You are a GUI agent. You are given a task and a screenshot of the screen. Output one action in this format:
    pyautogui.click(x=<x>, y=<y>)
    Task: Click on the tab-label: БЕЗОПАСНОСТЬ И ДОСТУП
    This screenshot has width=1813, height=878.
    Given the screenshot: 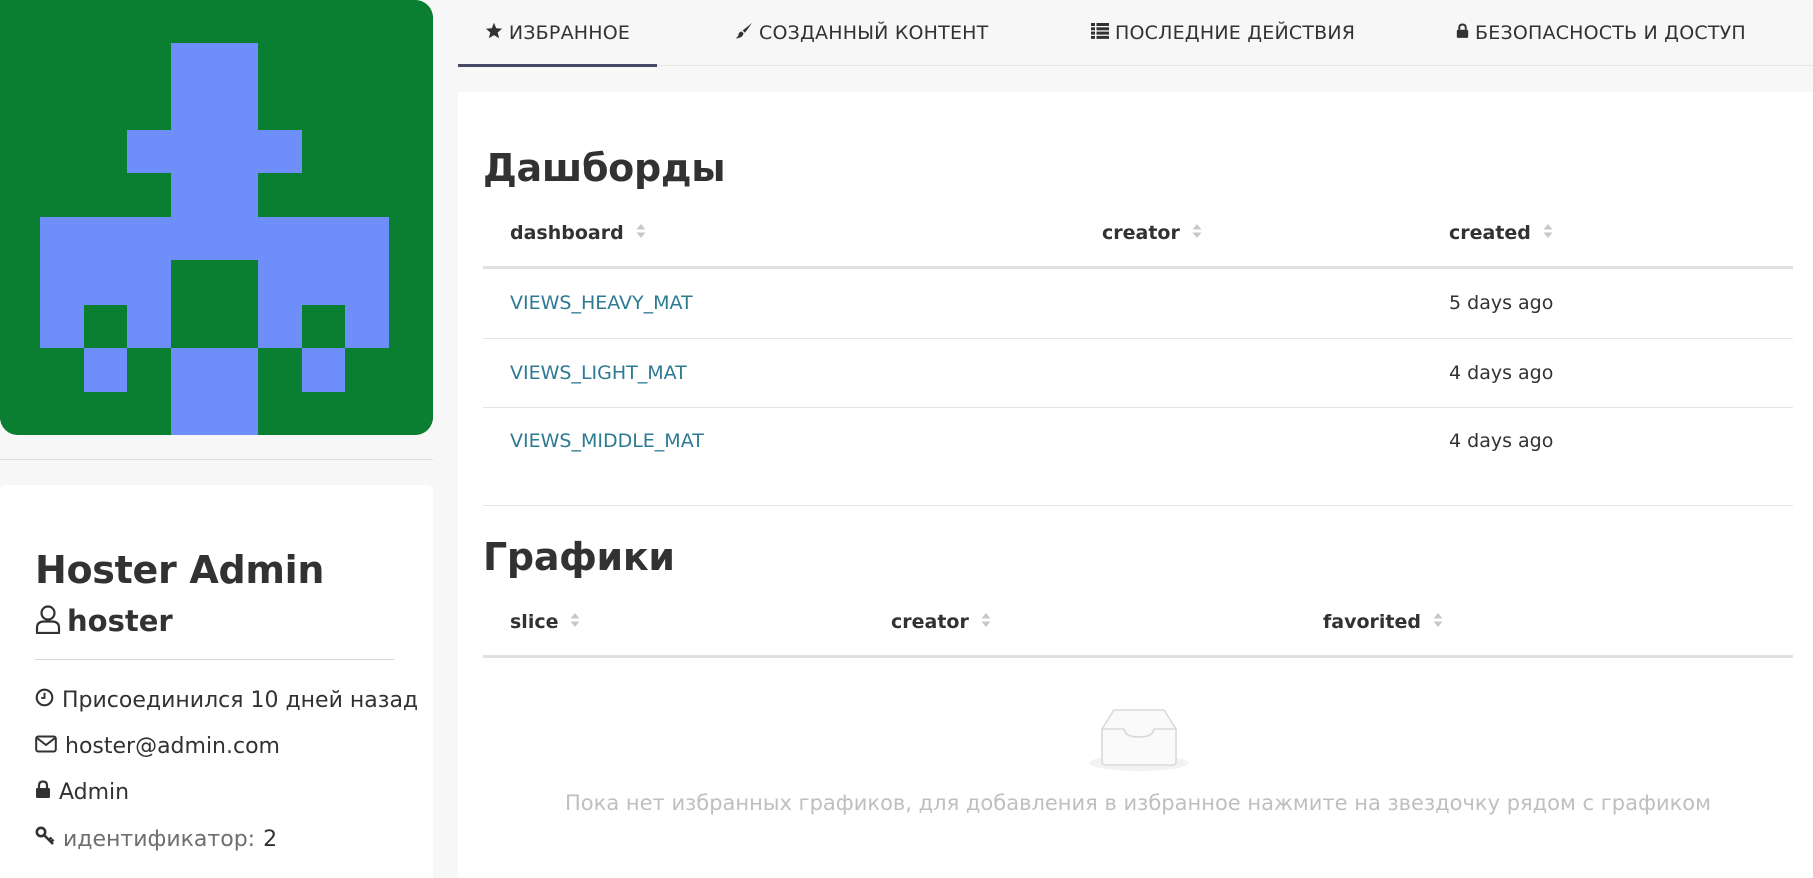 What is the action you would take?
    pyautogui.click(x=1610, y=33)
    